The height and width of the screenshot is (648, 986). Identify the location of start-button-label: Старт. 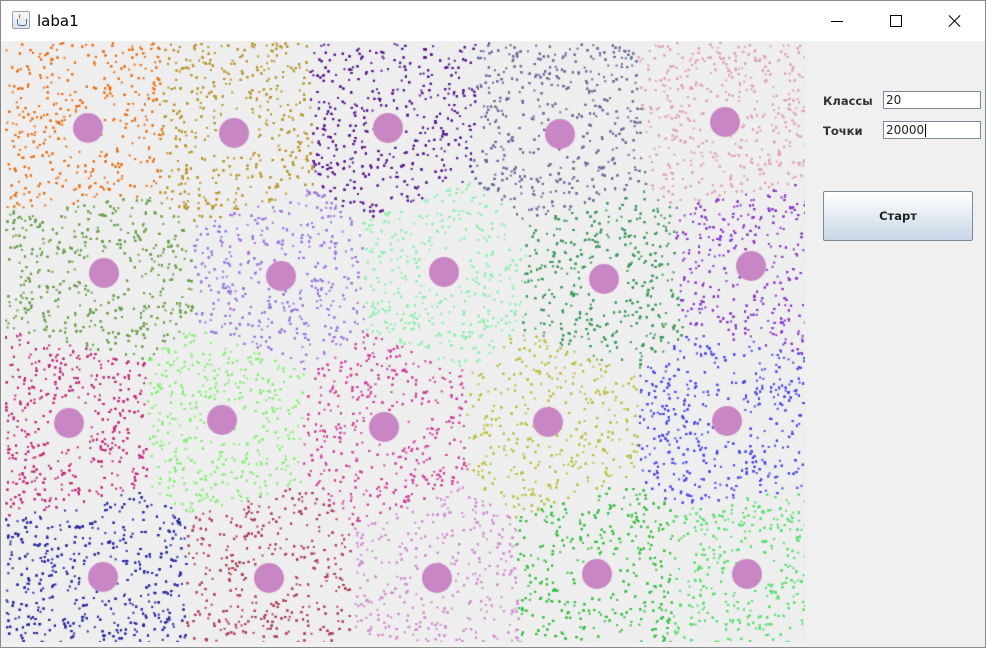
(898, 216).